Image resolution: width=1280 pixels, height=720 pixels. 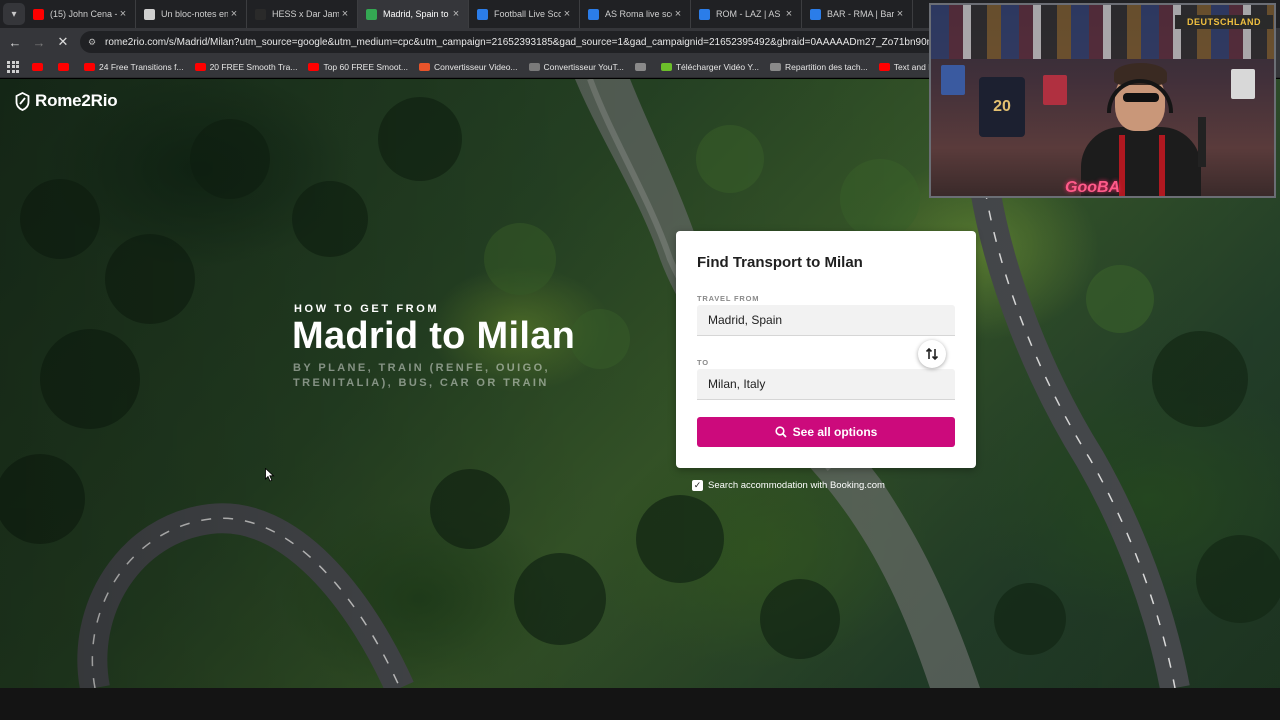 I want to click on tab-6: ROM - LAZ | AS R ×, so click(x=746, y=14).